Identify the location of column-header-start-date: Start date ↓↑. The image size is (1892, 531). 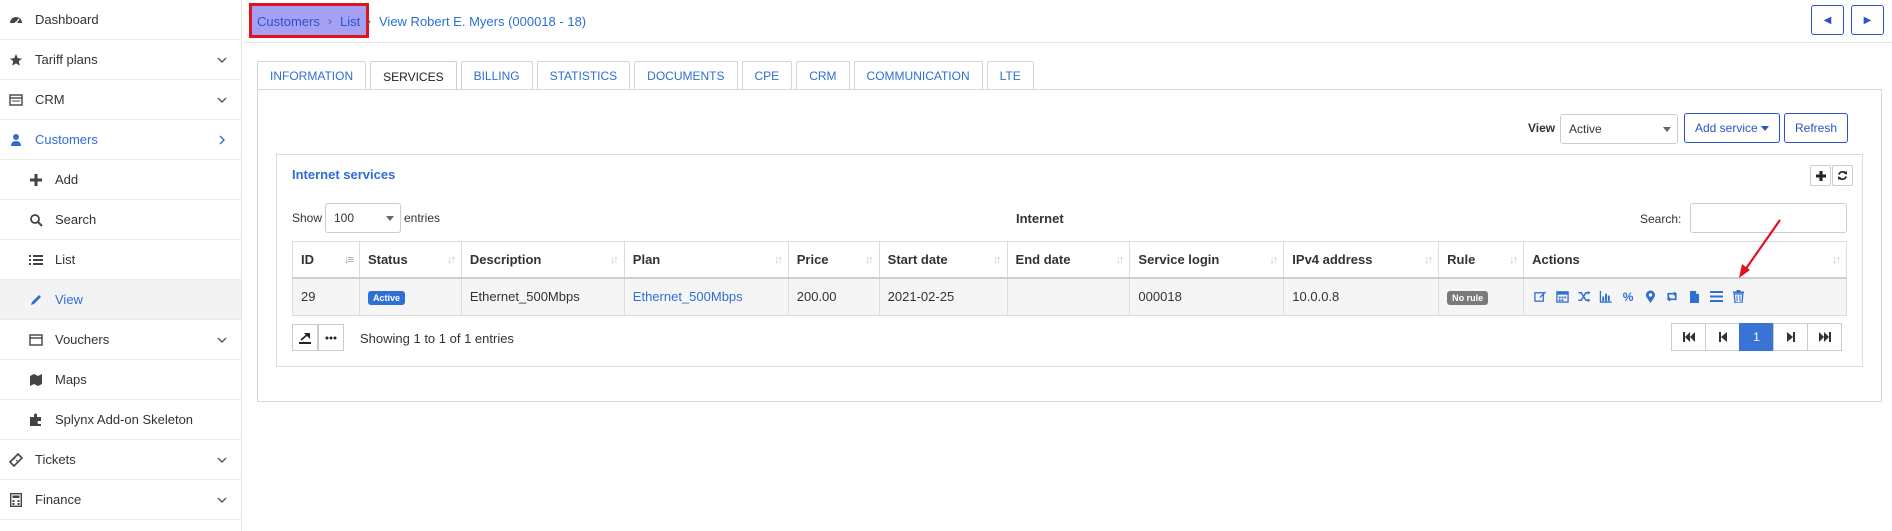
(943, 260).